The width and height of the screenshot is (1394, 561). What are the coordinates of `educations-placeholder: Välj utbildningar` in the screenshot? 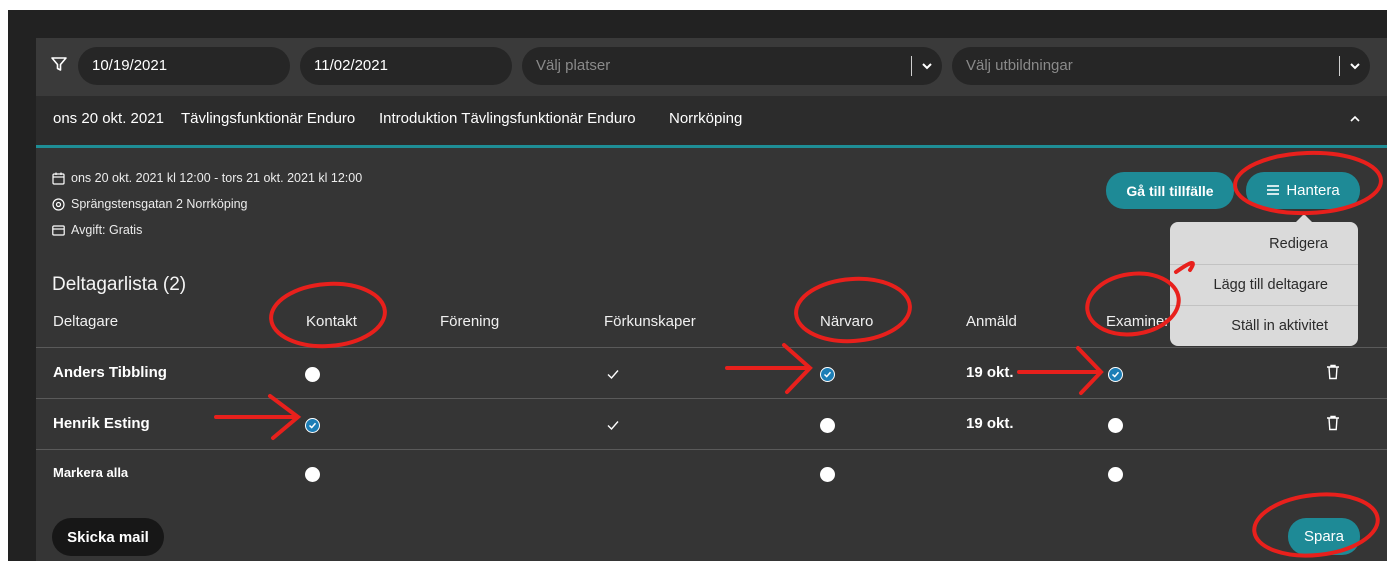 It's located at (1019, 65).